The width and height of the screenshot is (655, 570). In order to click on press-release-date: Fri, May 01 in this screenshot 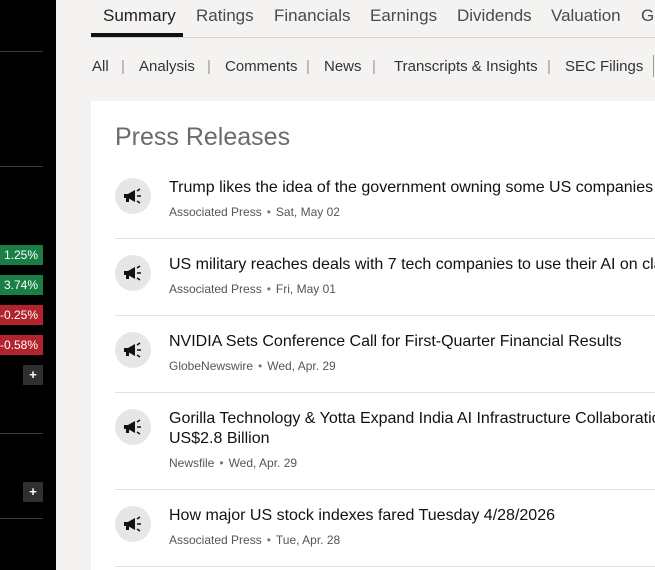, I will do `click(305, 289)`.